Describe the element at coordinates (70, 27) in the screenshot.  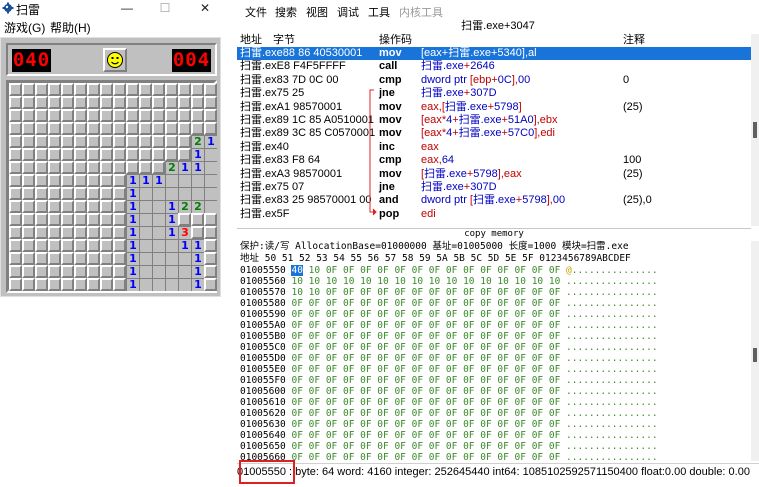
I see `menu-help: 帮助(H)` at that location.